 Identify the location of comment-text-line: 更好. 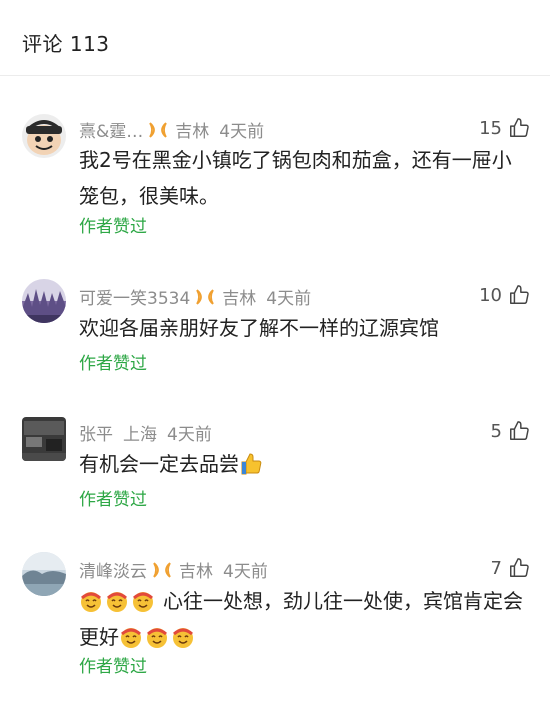
(99, 637).